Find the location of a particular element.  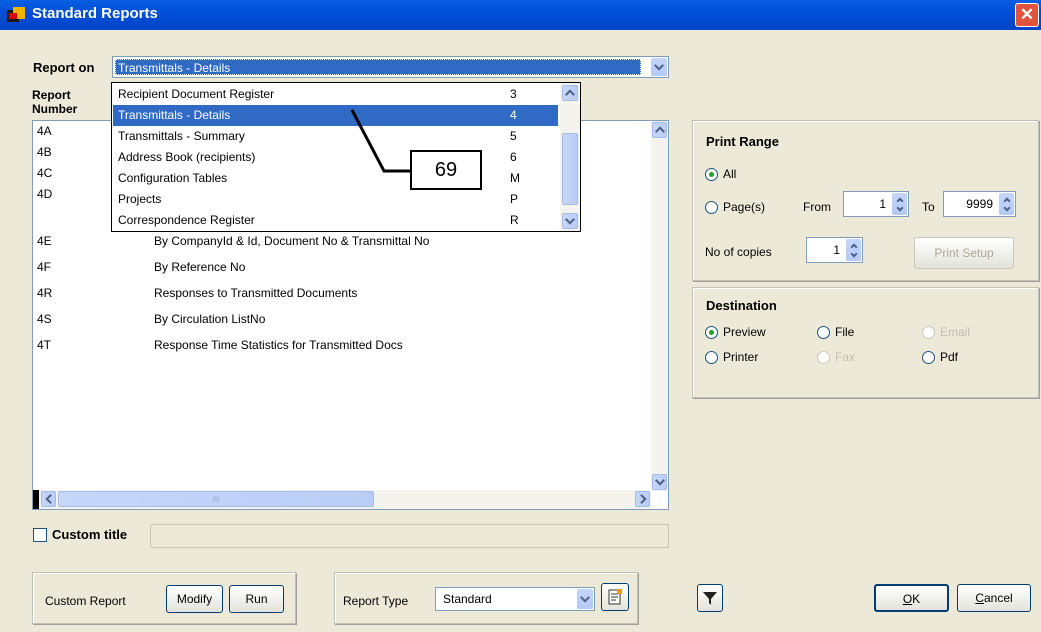

scroll-right-button is located at coordinates (642, 499).